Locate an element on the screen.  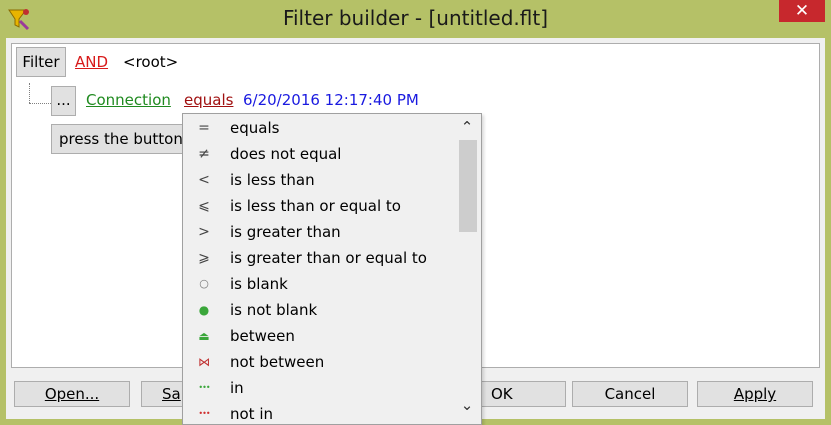
not-equal-icon: ≠ is located at coordinates (204, 154).